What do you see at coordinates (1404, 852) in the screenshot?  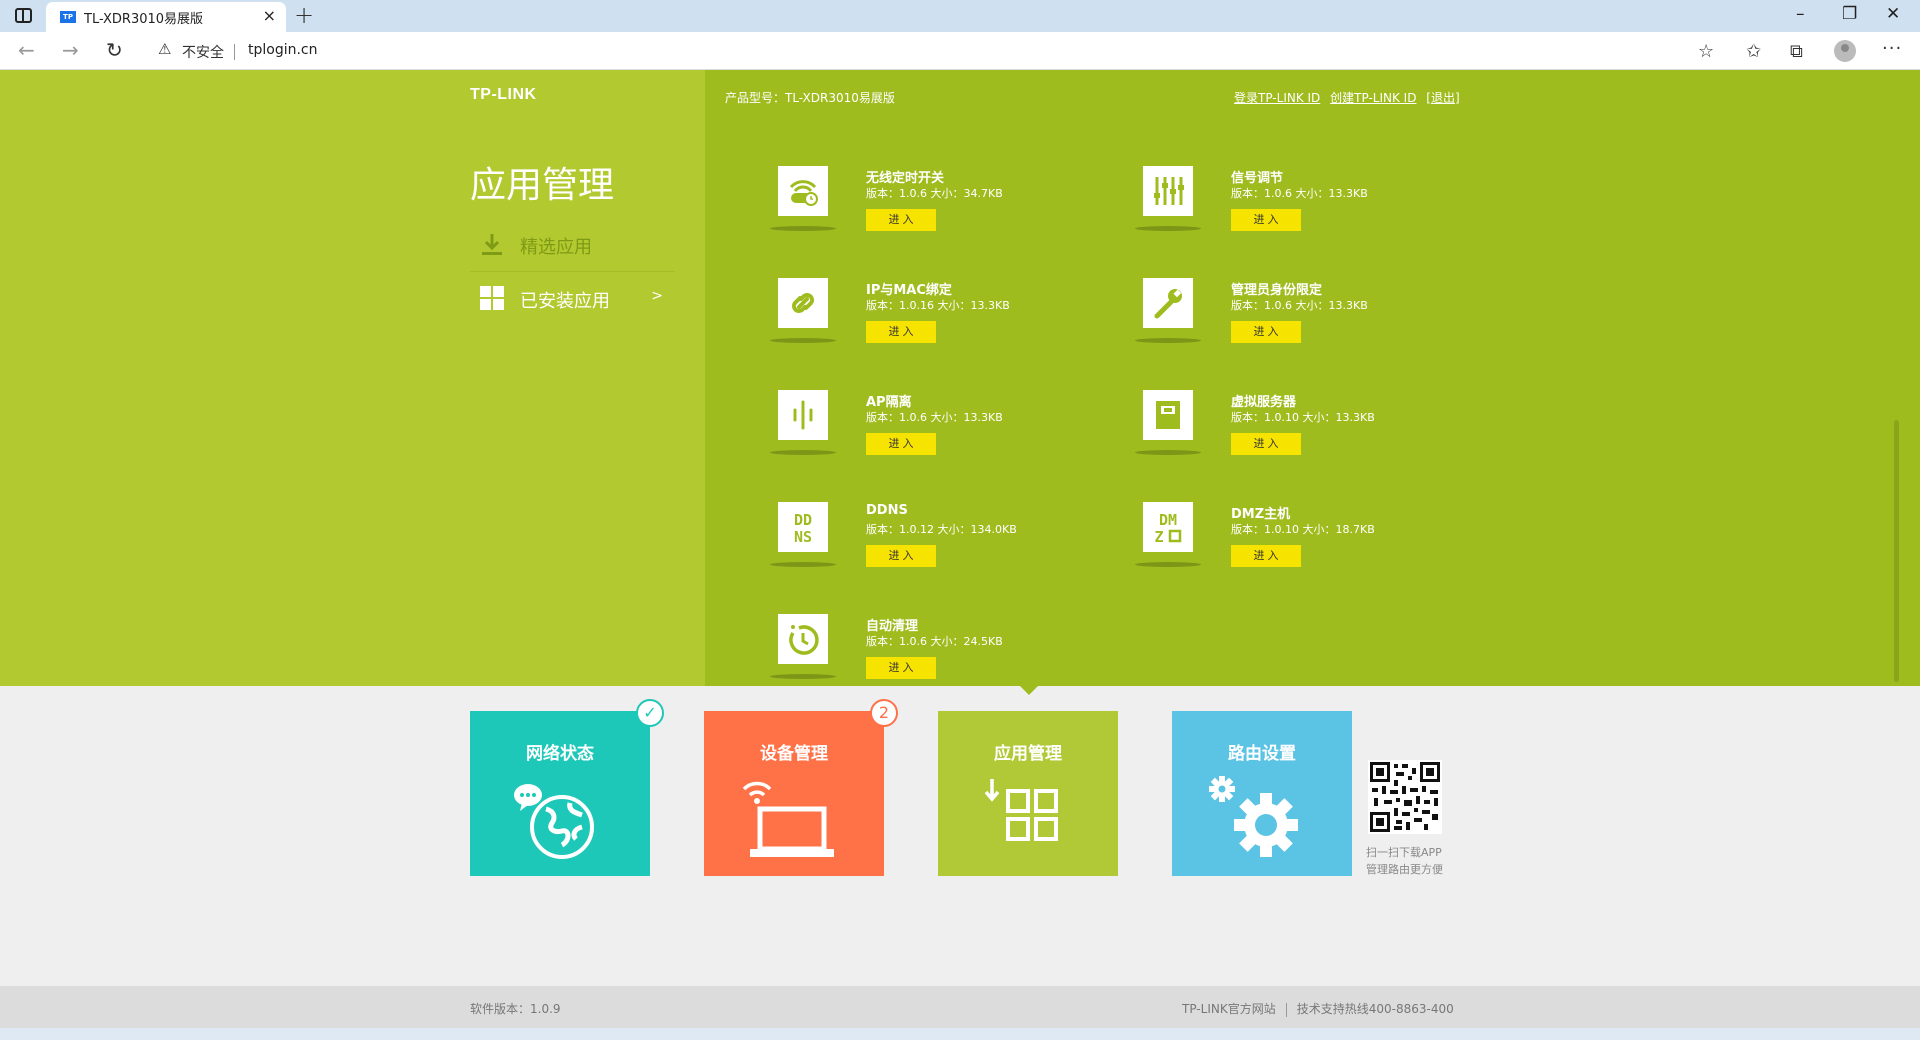 I see `qr-caption-line: 扫一扫下载APP` at bounding box center [1404, 852].